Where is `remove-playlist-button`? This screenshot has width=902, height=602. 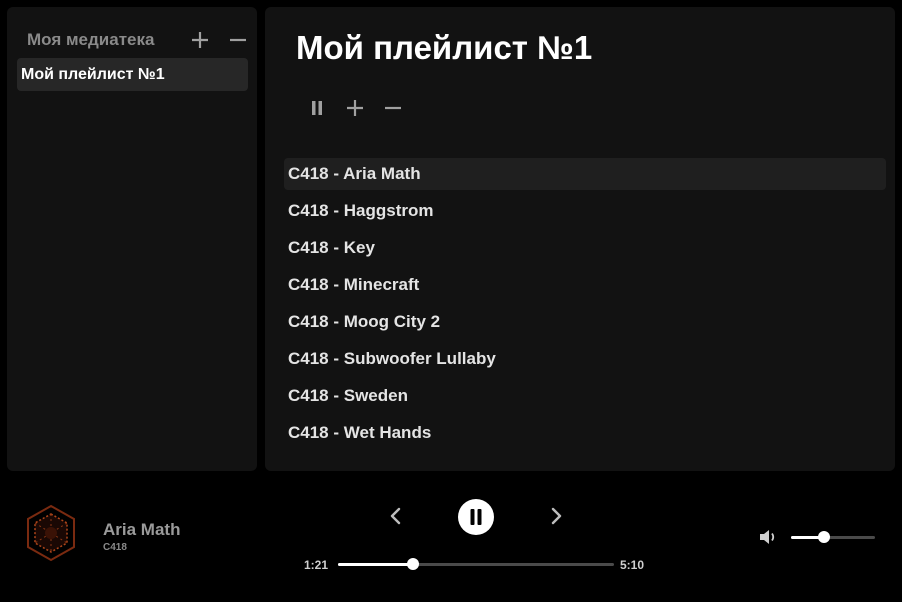
remove-playlist-button is located at coordinates (238, 40).